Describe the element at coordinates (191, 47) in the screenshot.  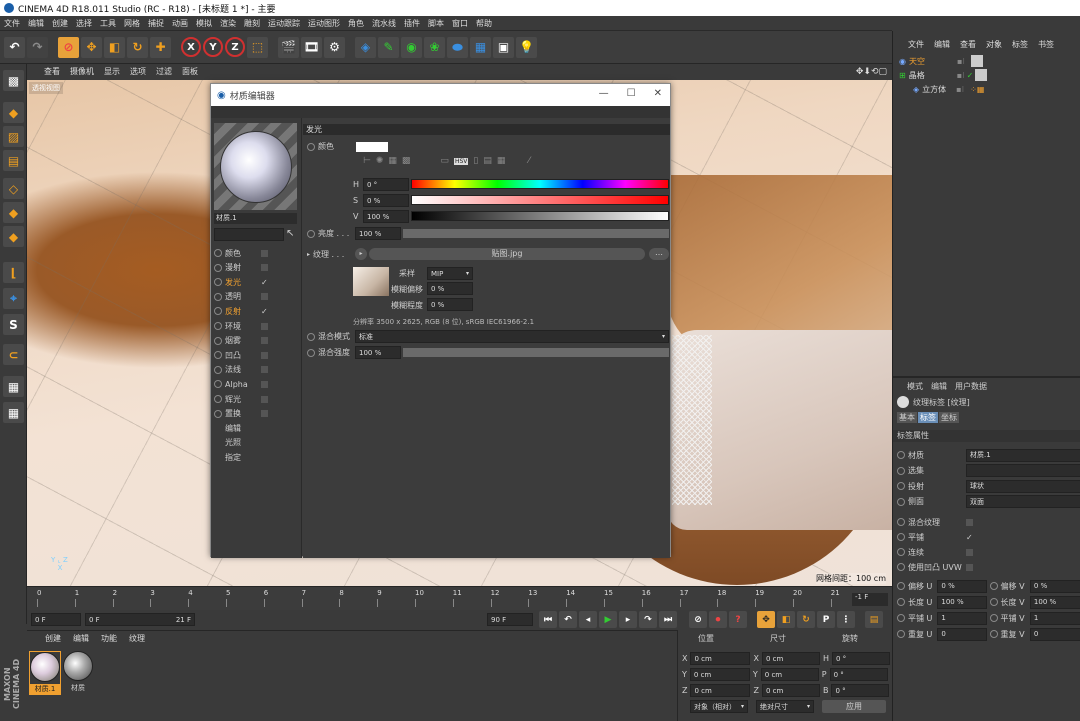
I see `x-axis-lock-icon: X` at that location.